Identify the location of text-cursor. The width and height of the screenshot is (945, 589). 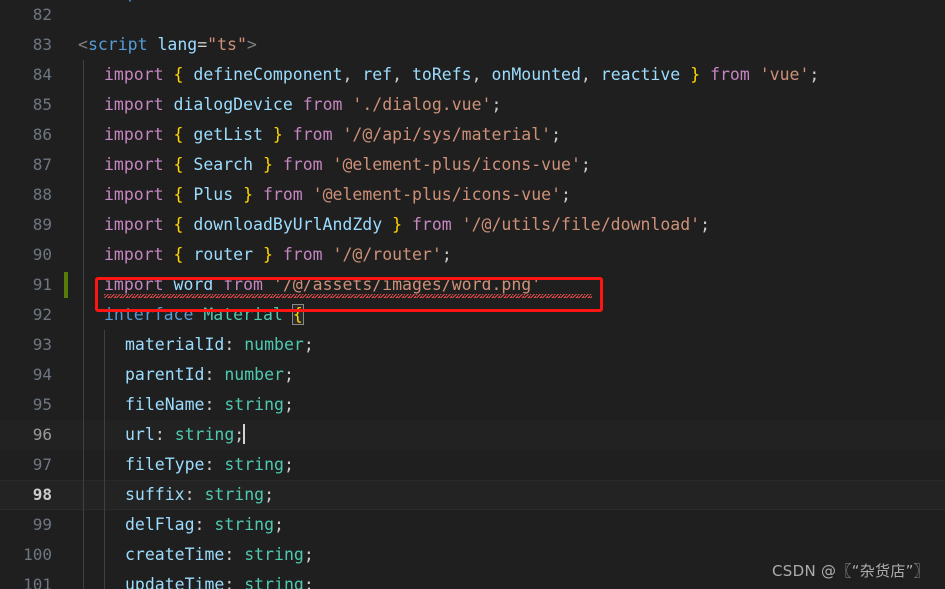
(244, 434).